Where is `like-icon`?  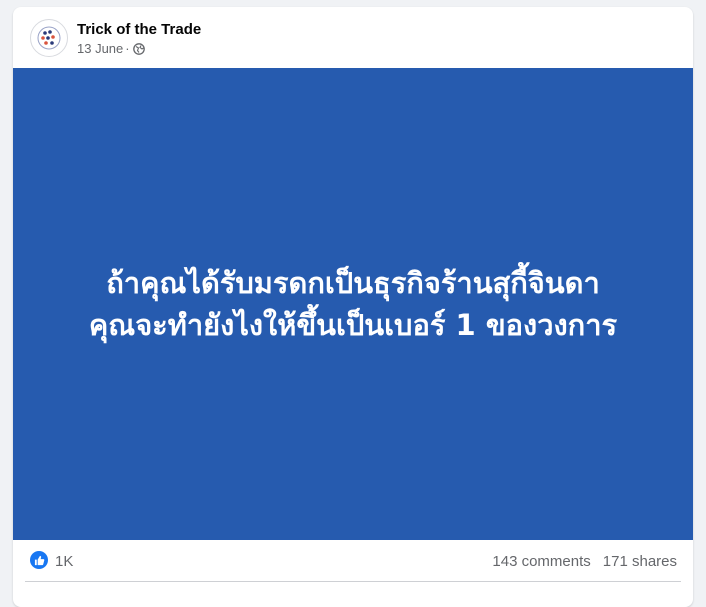 like-icon is located at coordinates (39, 560).